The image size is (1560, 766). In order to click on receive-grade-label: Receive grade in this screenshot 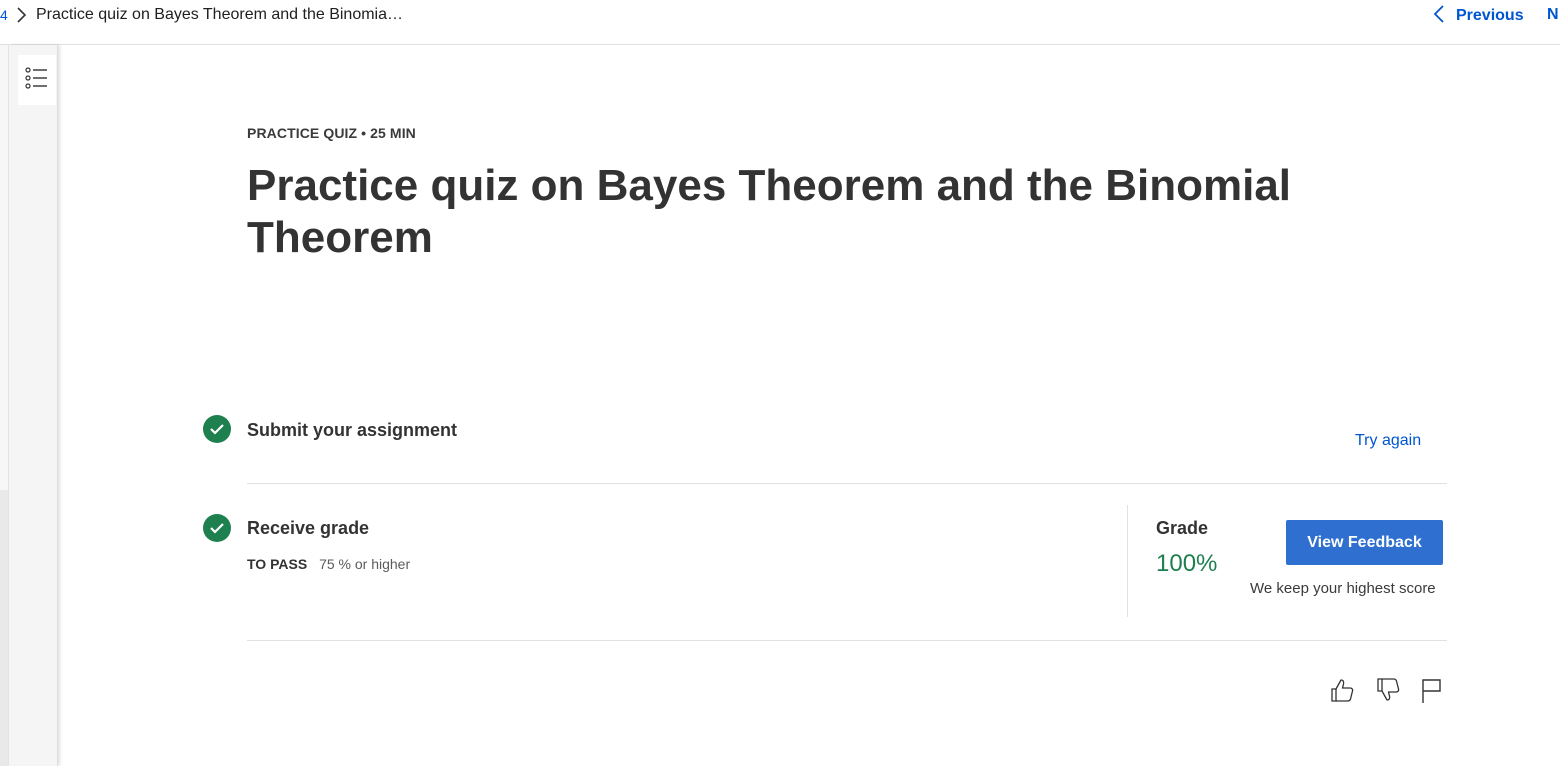, I will do `click(308, 528)`.